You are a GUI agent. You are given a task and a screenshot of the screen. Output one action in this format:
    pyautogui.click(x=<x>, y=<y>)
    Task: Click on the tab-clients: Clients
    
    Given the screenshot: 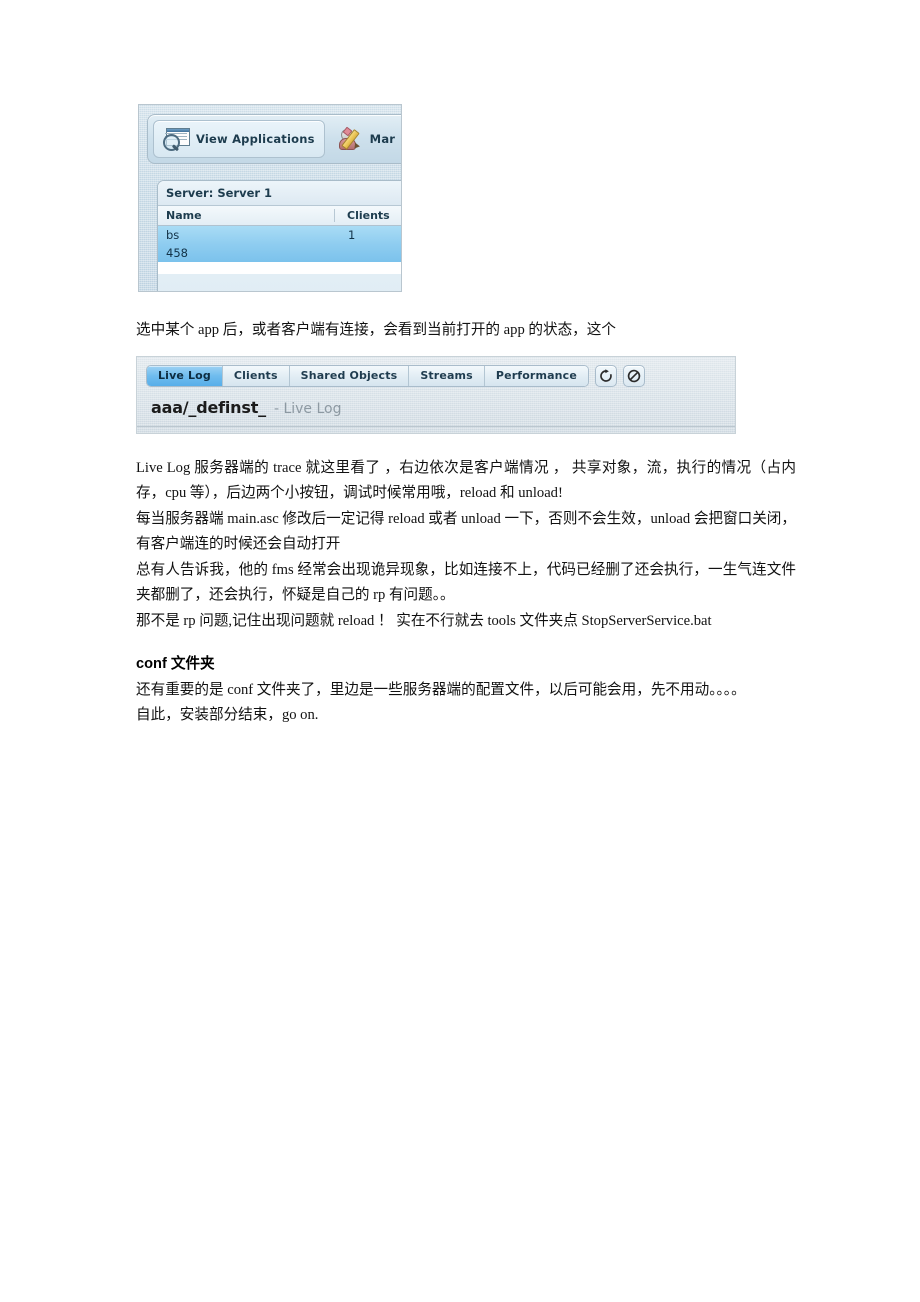 What is the action you would take?
    pyautogui.click(x=256, y=375)
    